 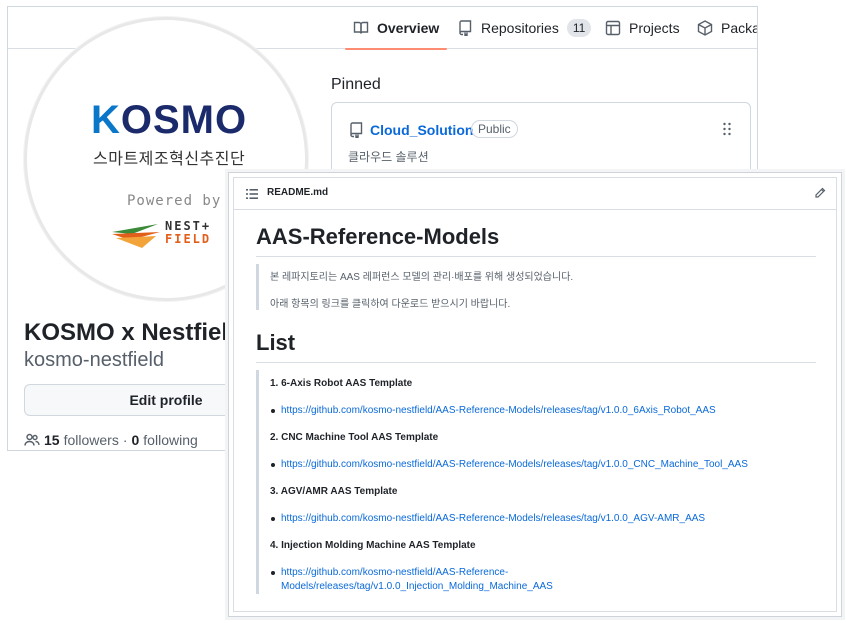 I want to click on profile-login: kosmo-nestfield, so click(x=94, y=360).